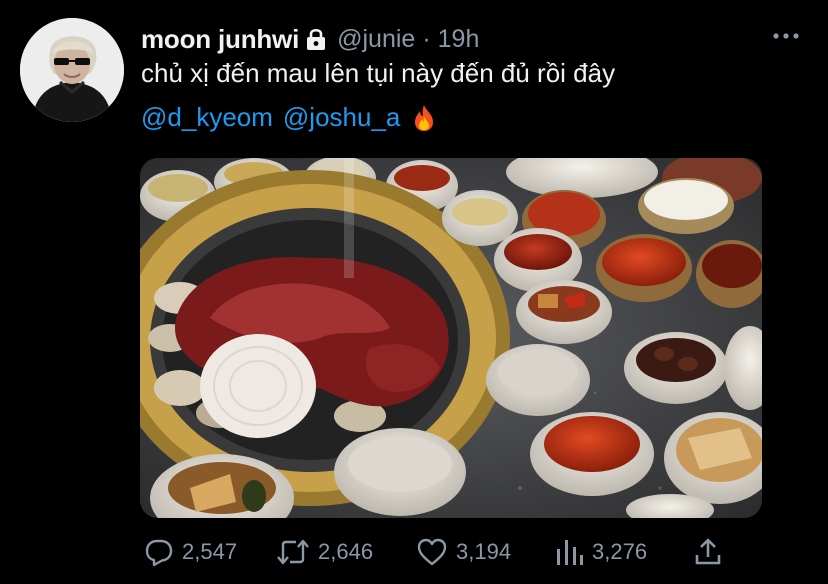 Image resolution: width=828 pixels, height=584 pixels. I want to click on analytics-icon, so click(569, 552).